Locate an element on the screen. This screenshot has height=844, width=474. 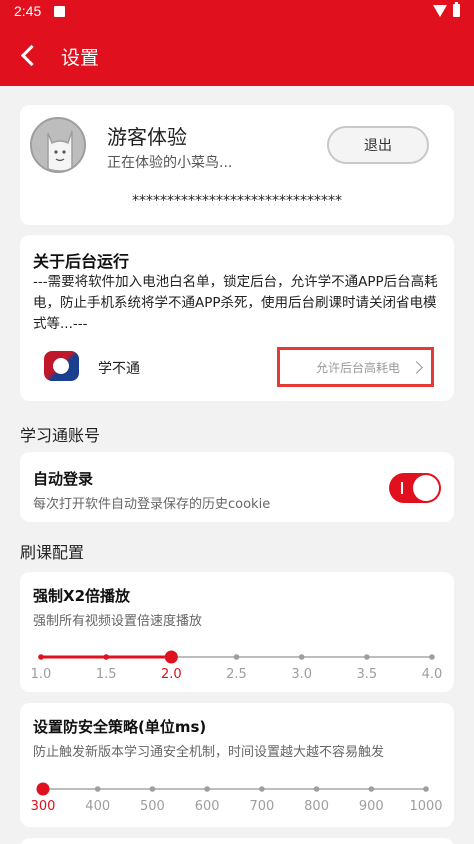
background-run-heading: 关于后台运行 is located at coordinates (81, 260).